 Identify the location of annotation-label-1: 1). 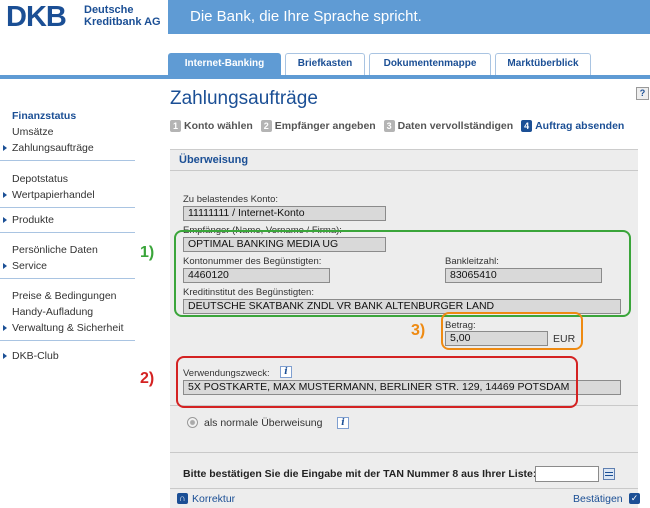
(147, 252).